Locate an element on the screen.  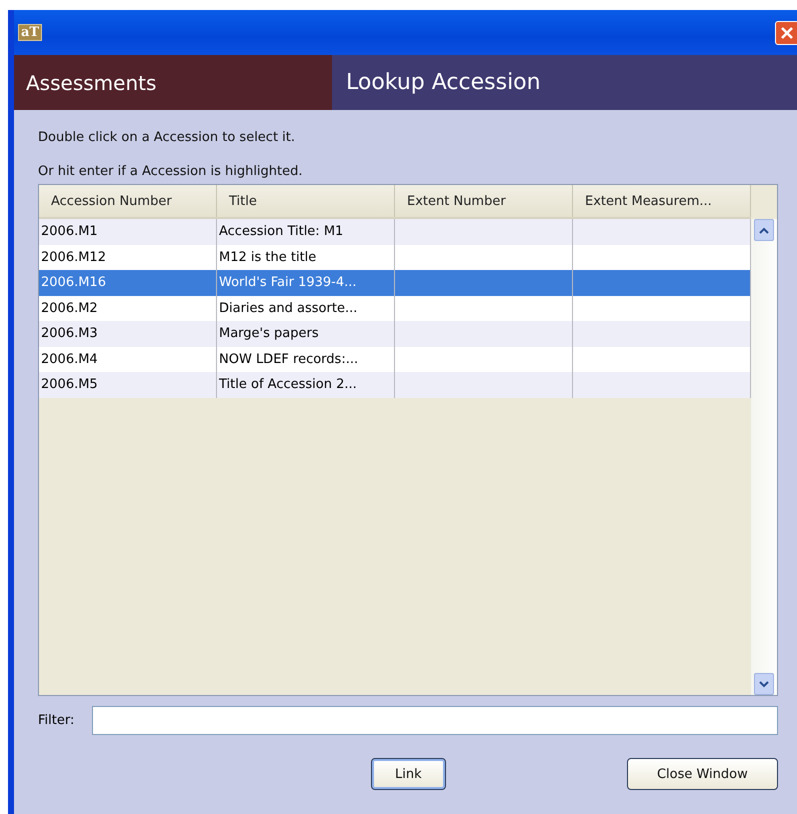
column-header: Accession Number is located at coordinates (128, 201).